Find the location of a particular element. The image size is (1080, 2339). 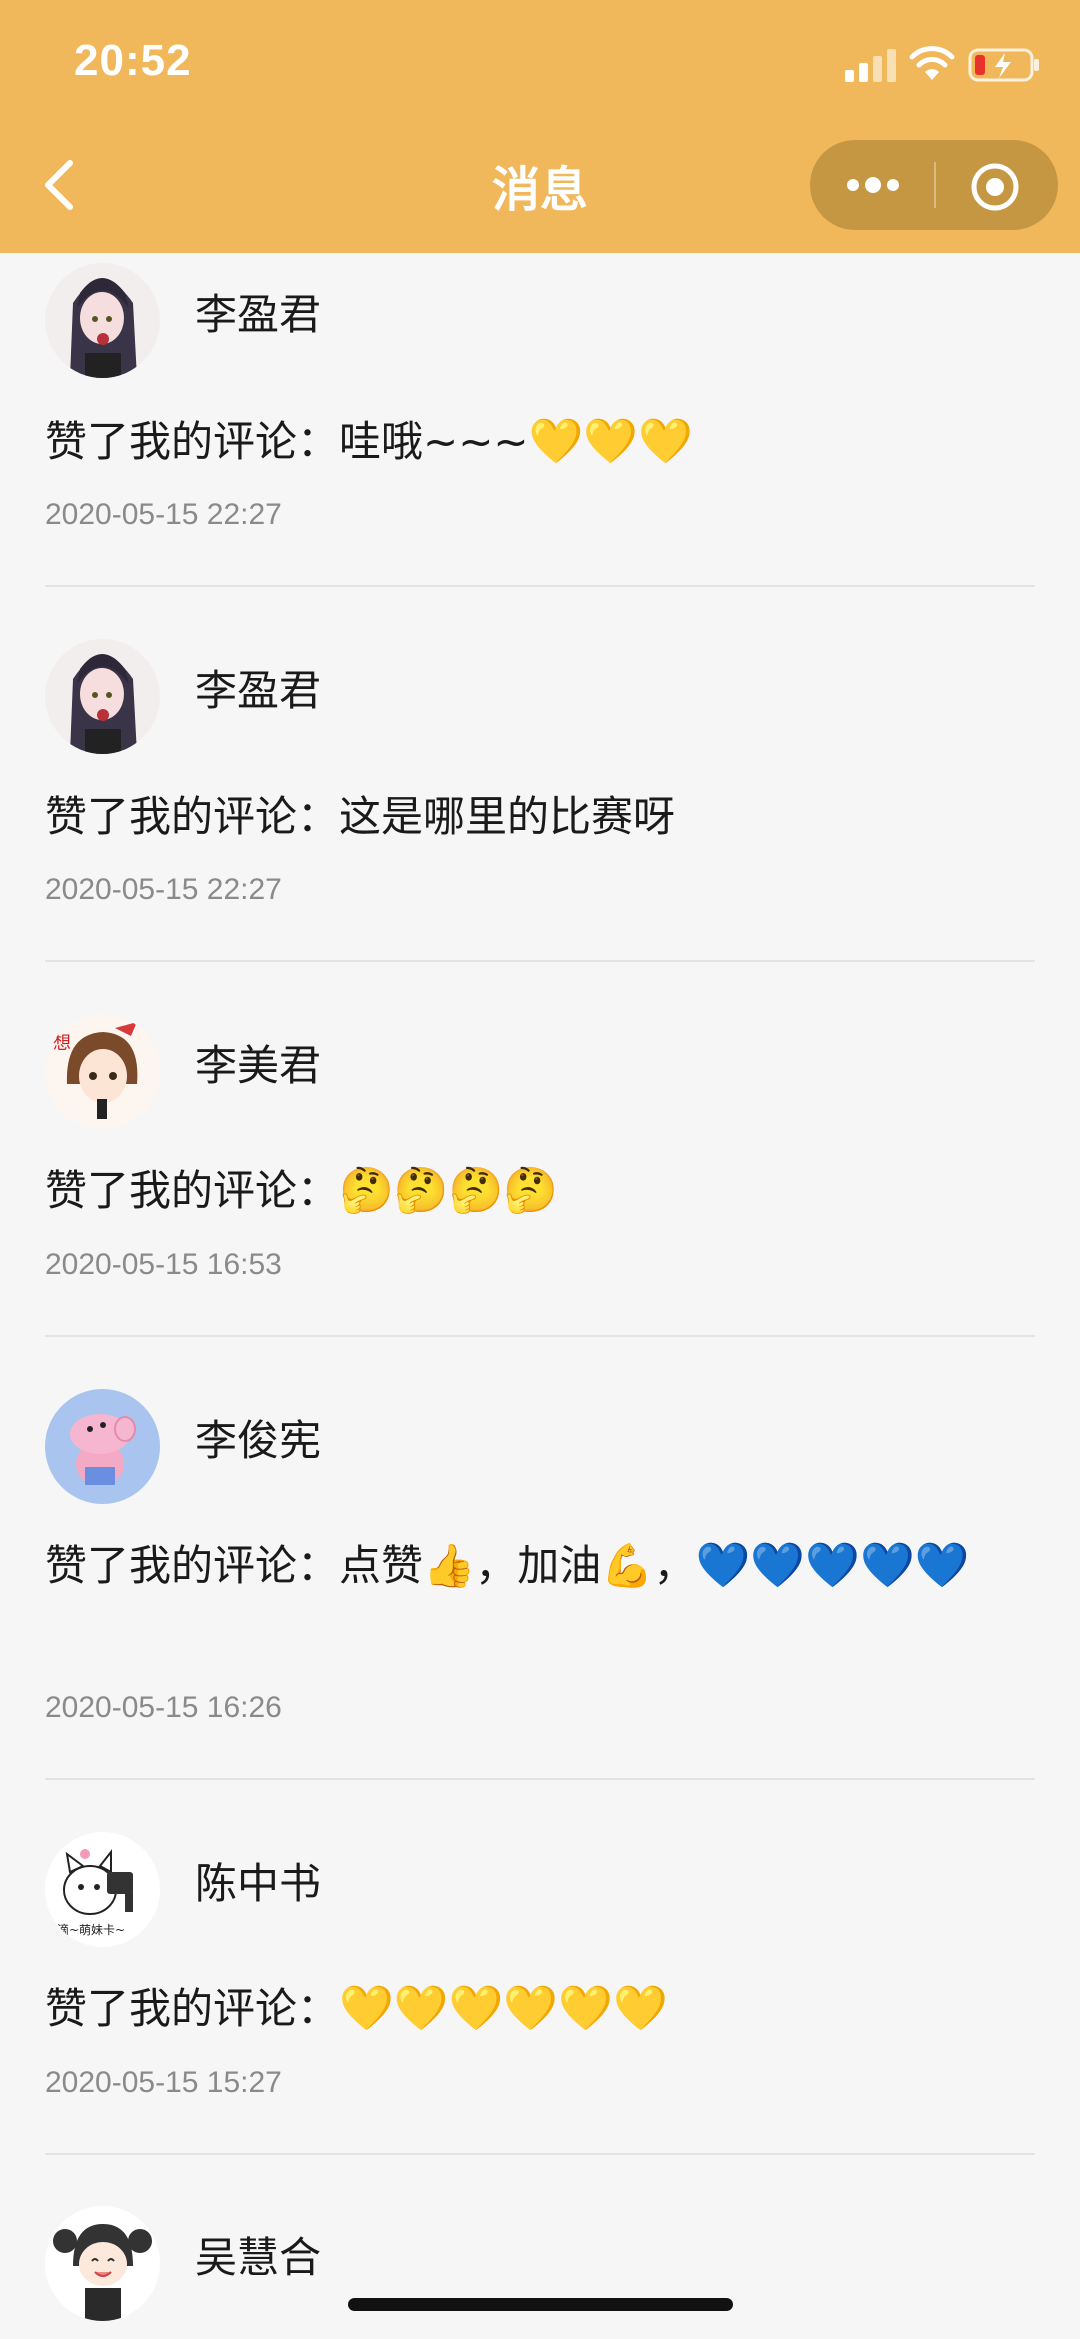

sender-name: 李俊宪 is located at coordinates (258, 1440).